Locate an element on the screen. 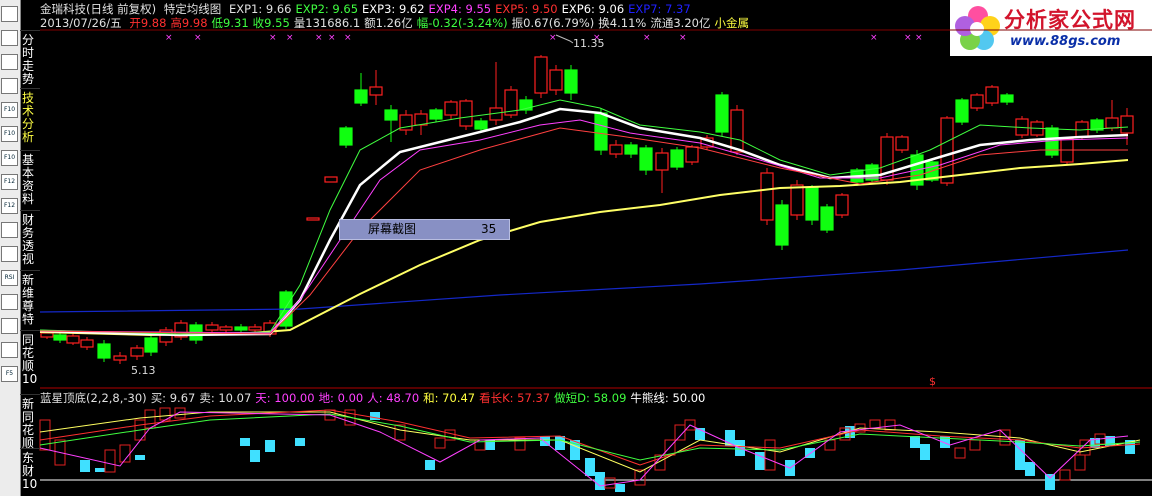 The width and height of the screenshot is (1152, 496). tab-1: 分时走势 is located at coordinates (30, 60).